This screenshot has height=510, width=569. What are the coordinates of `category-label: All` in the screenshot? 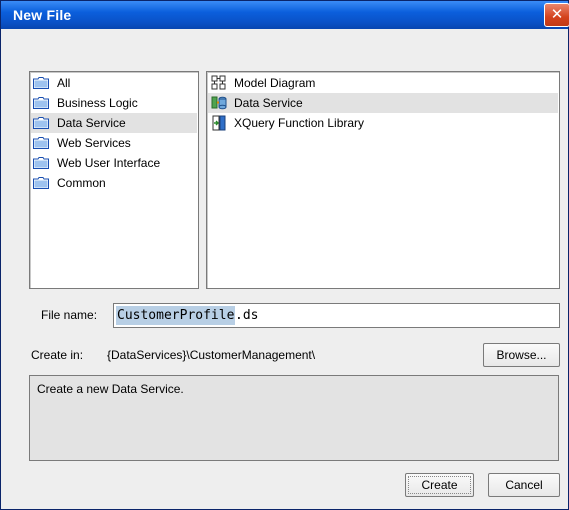 It's located at (64, 83).